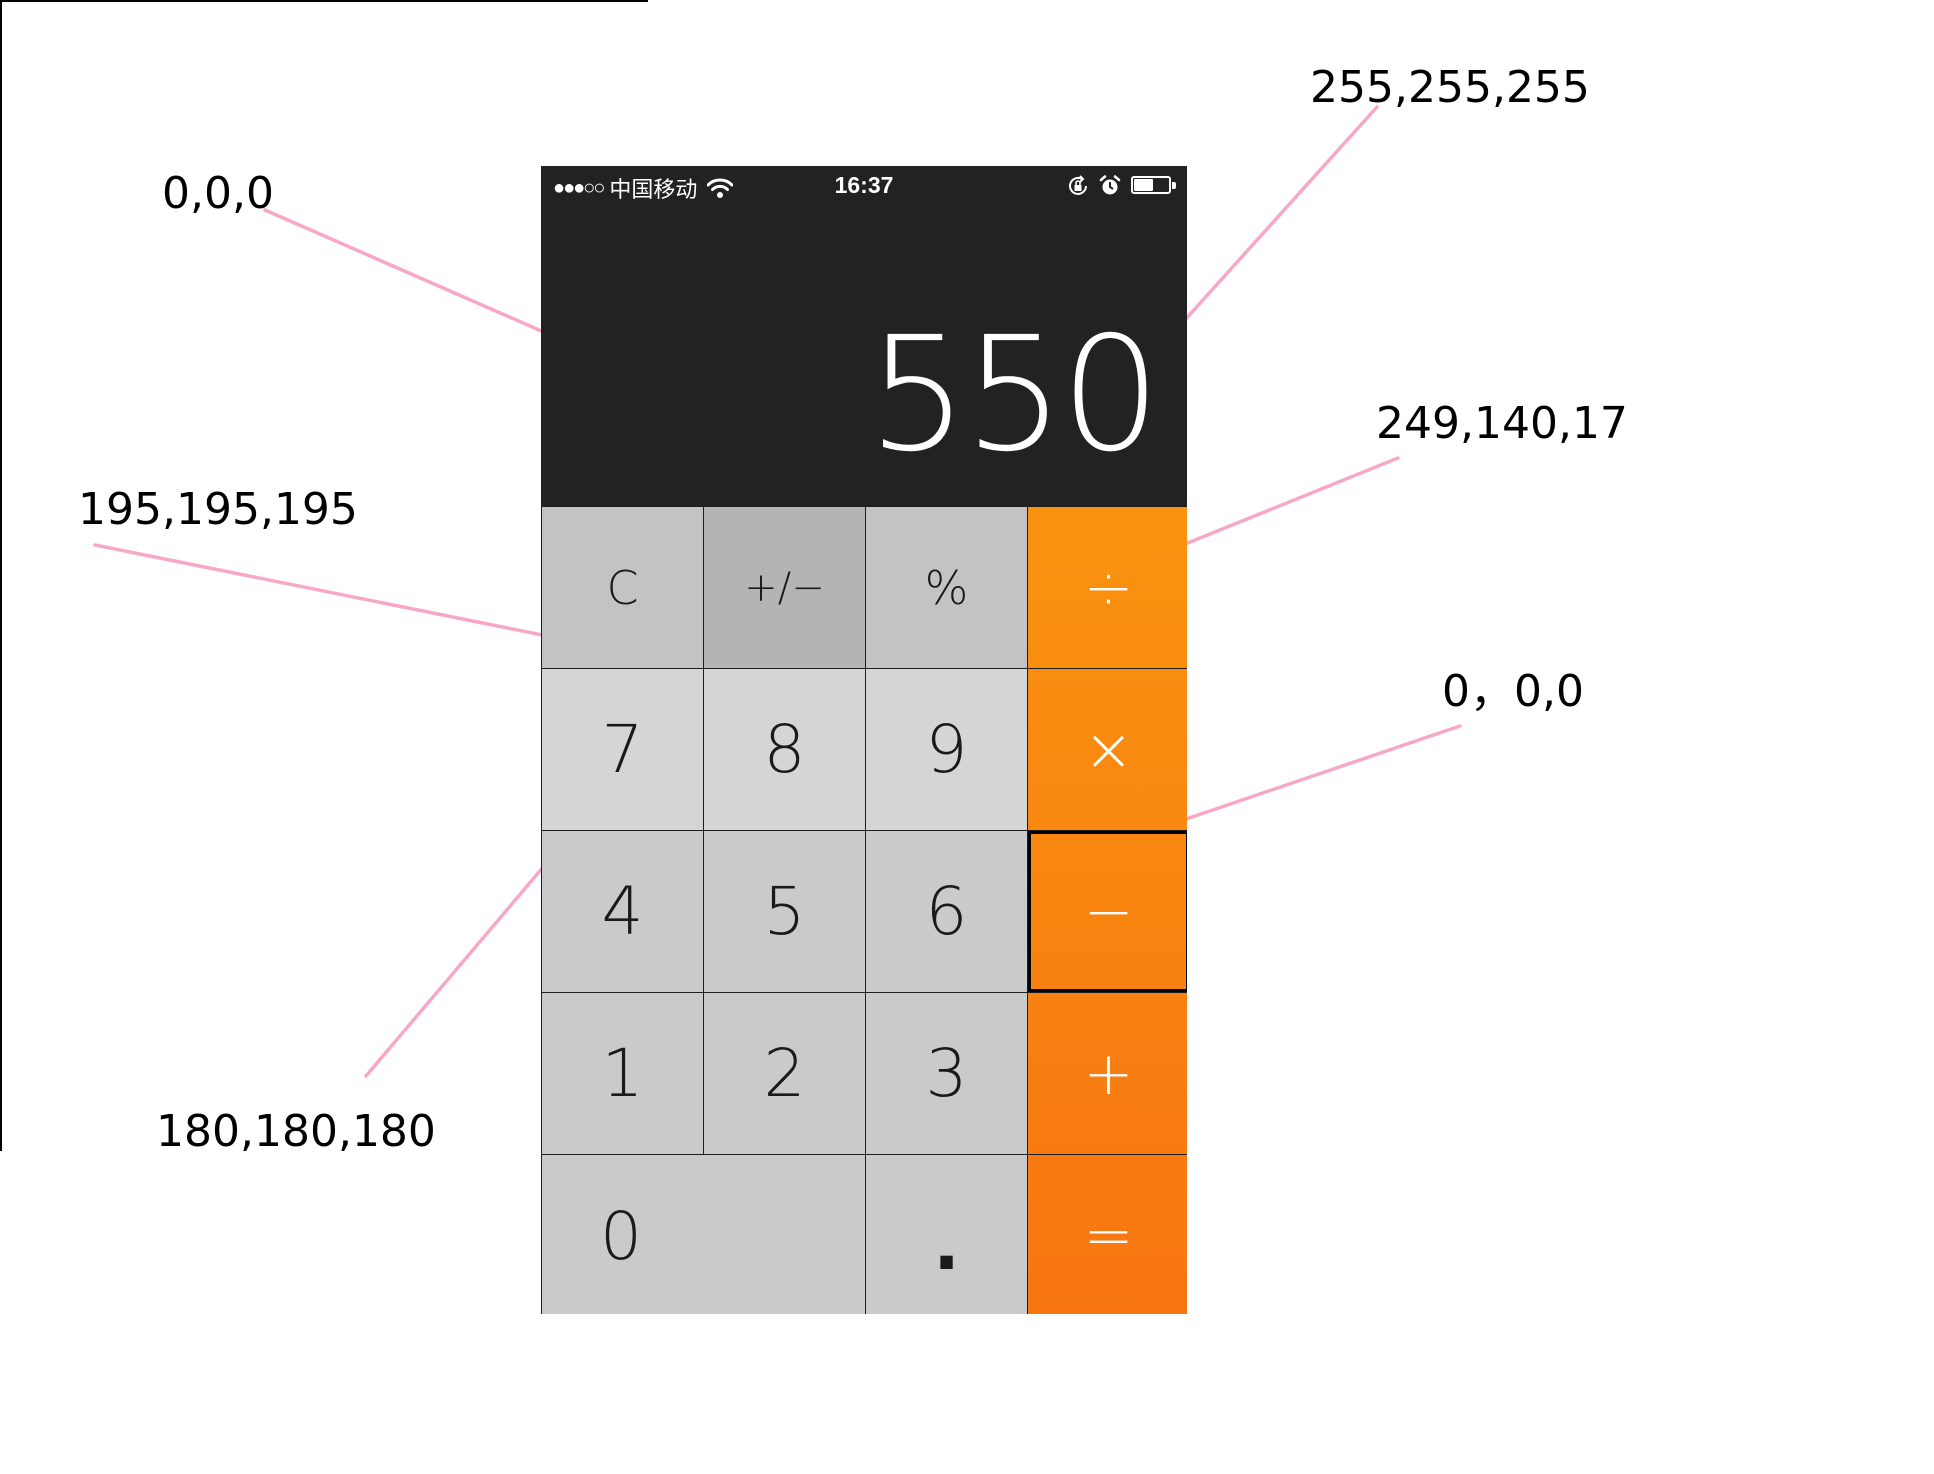  Describe the element at coordinates (218, 509) in the screenshot. I see `annotation-func-key: 195,195,195` at that location.